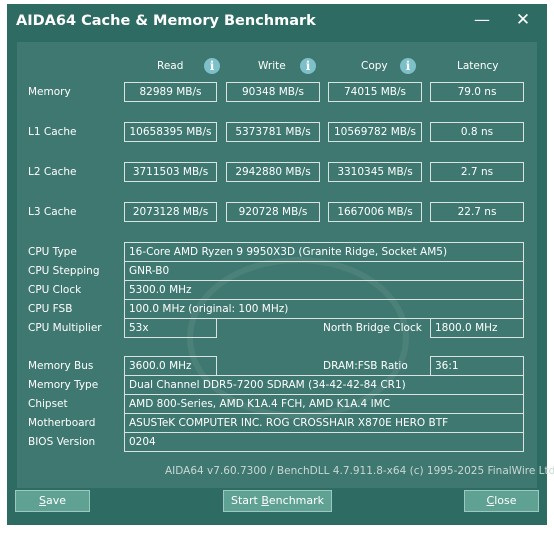 Image resolution: width=554 pixels, height=537 pixels. What do you see at coordinates (61, 366) in the screenshot?
I see `memory-bus-label: Memory Bus` at bounding box center [61, 366].